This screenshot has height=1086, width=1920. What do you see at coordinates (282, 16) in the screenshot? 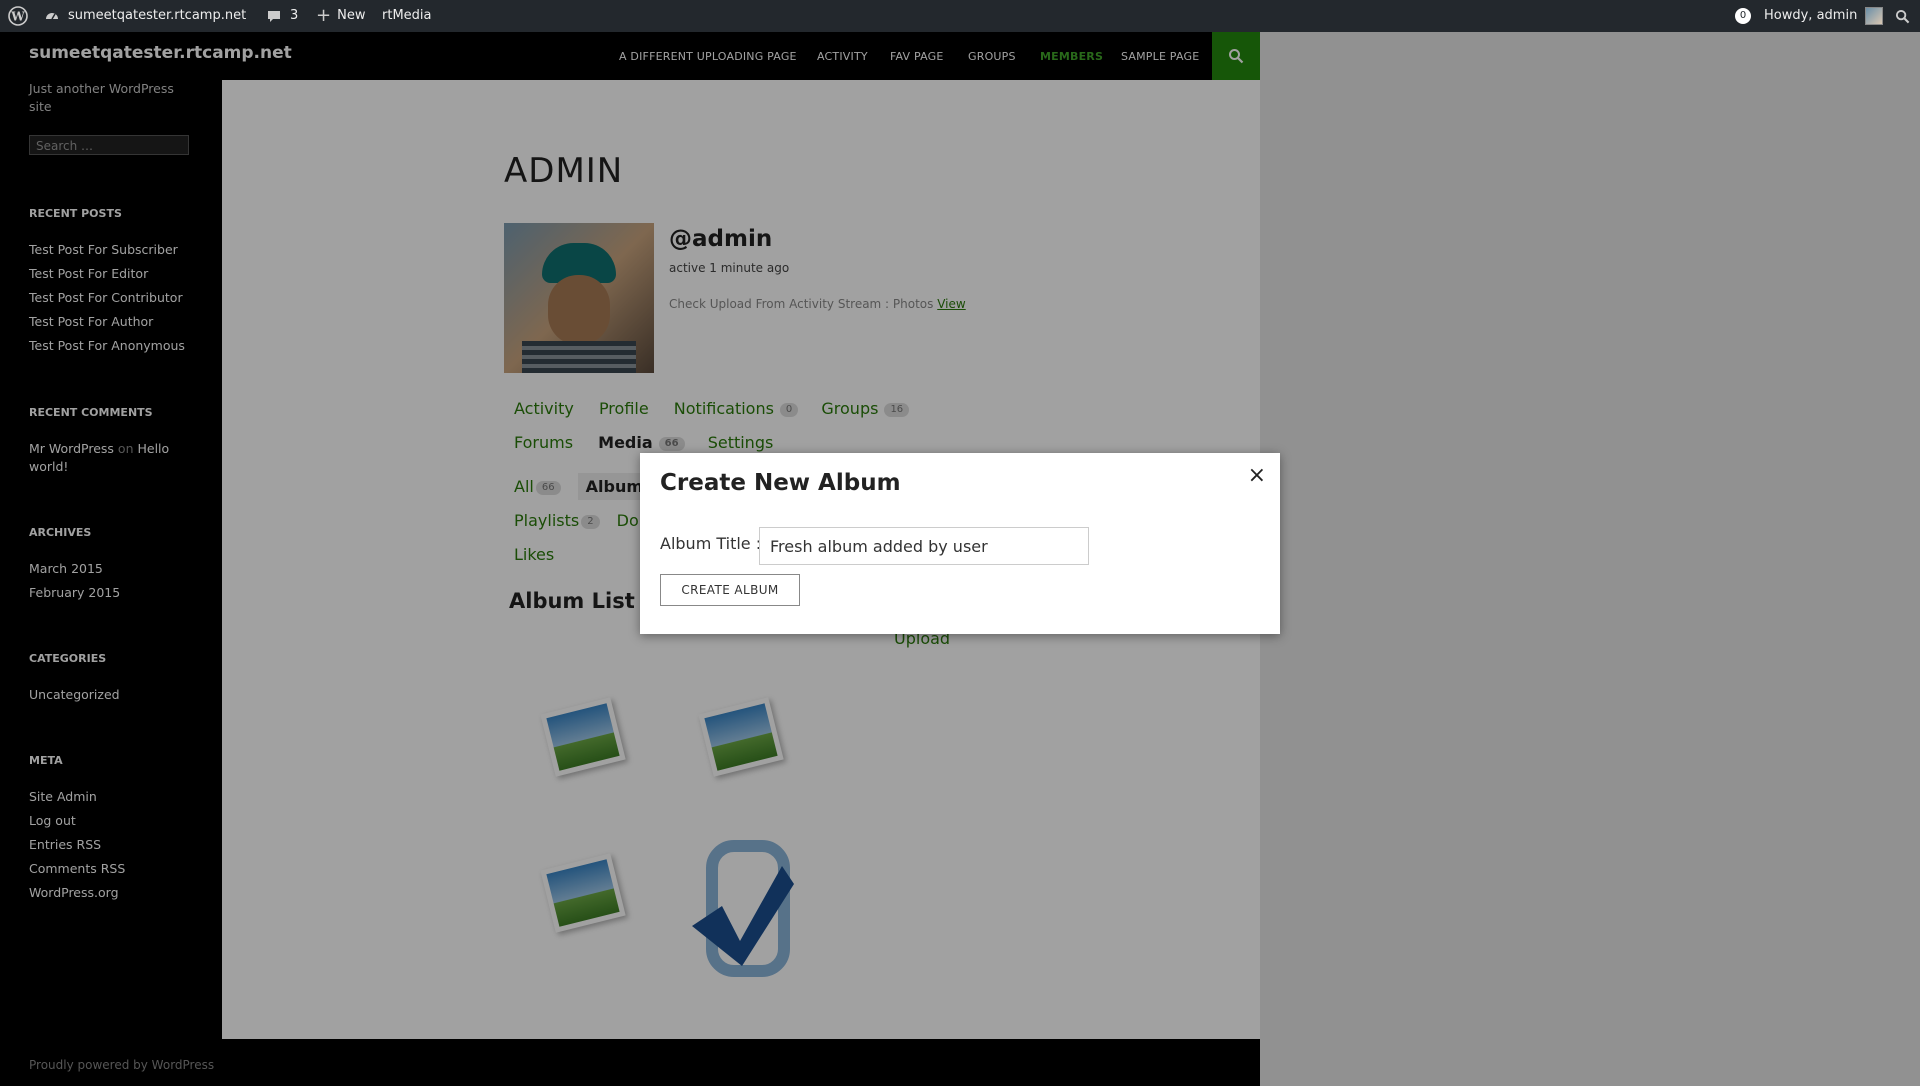
I see `adminbar-comments: 3` at bounding box center [282, 16].